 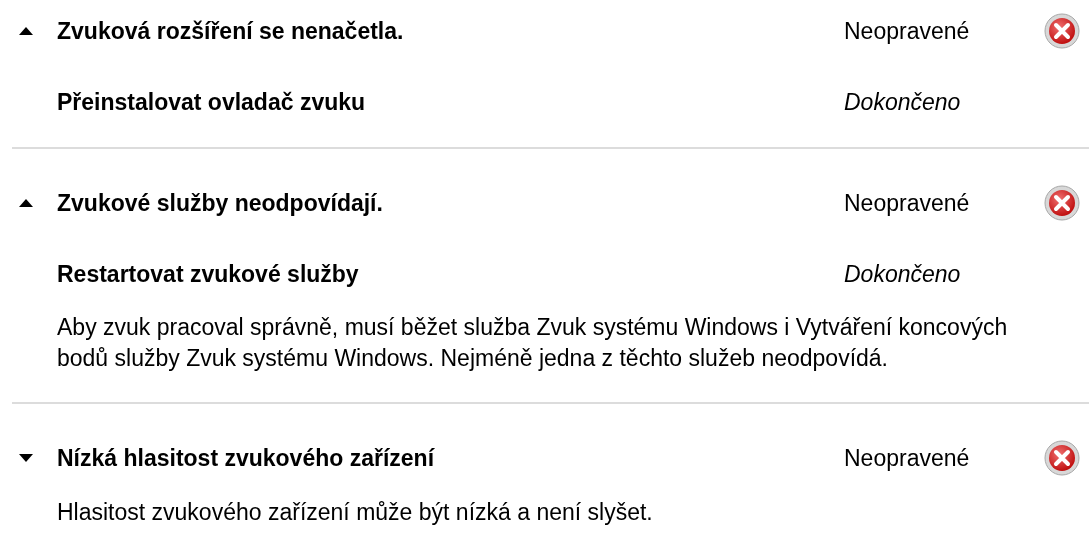 What do you see at coordinates (450, 458) in the screenshot?
I see `issue-title: Nízká hlasitost zvukového zařízení` at bounding box center [450, 458].